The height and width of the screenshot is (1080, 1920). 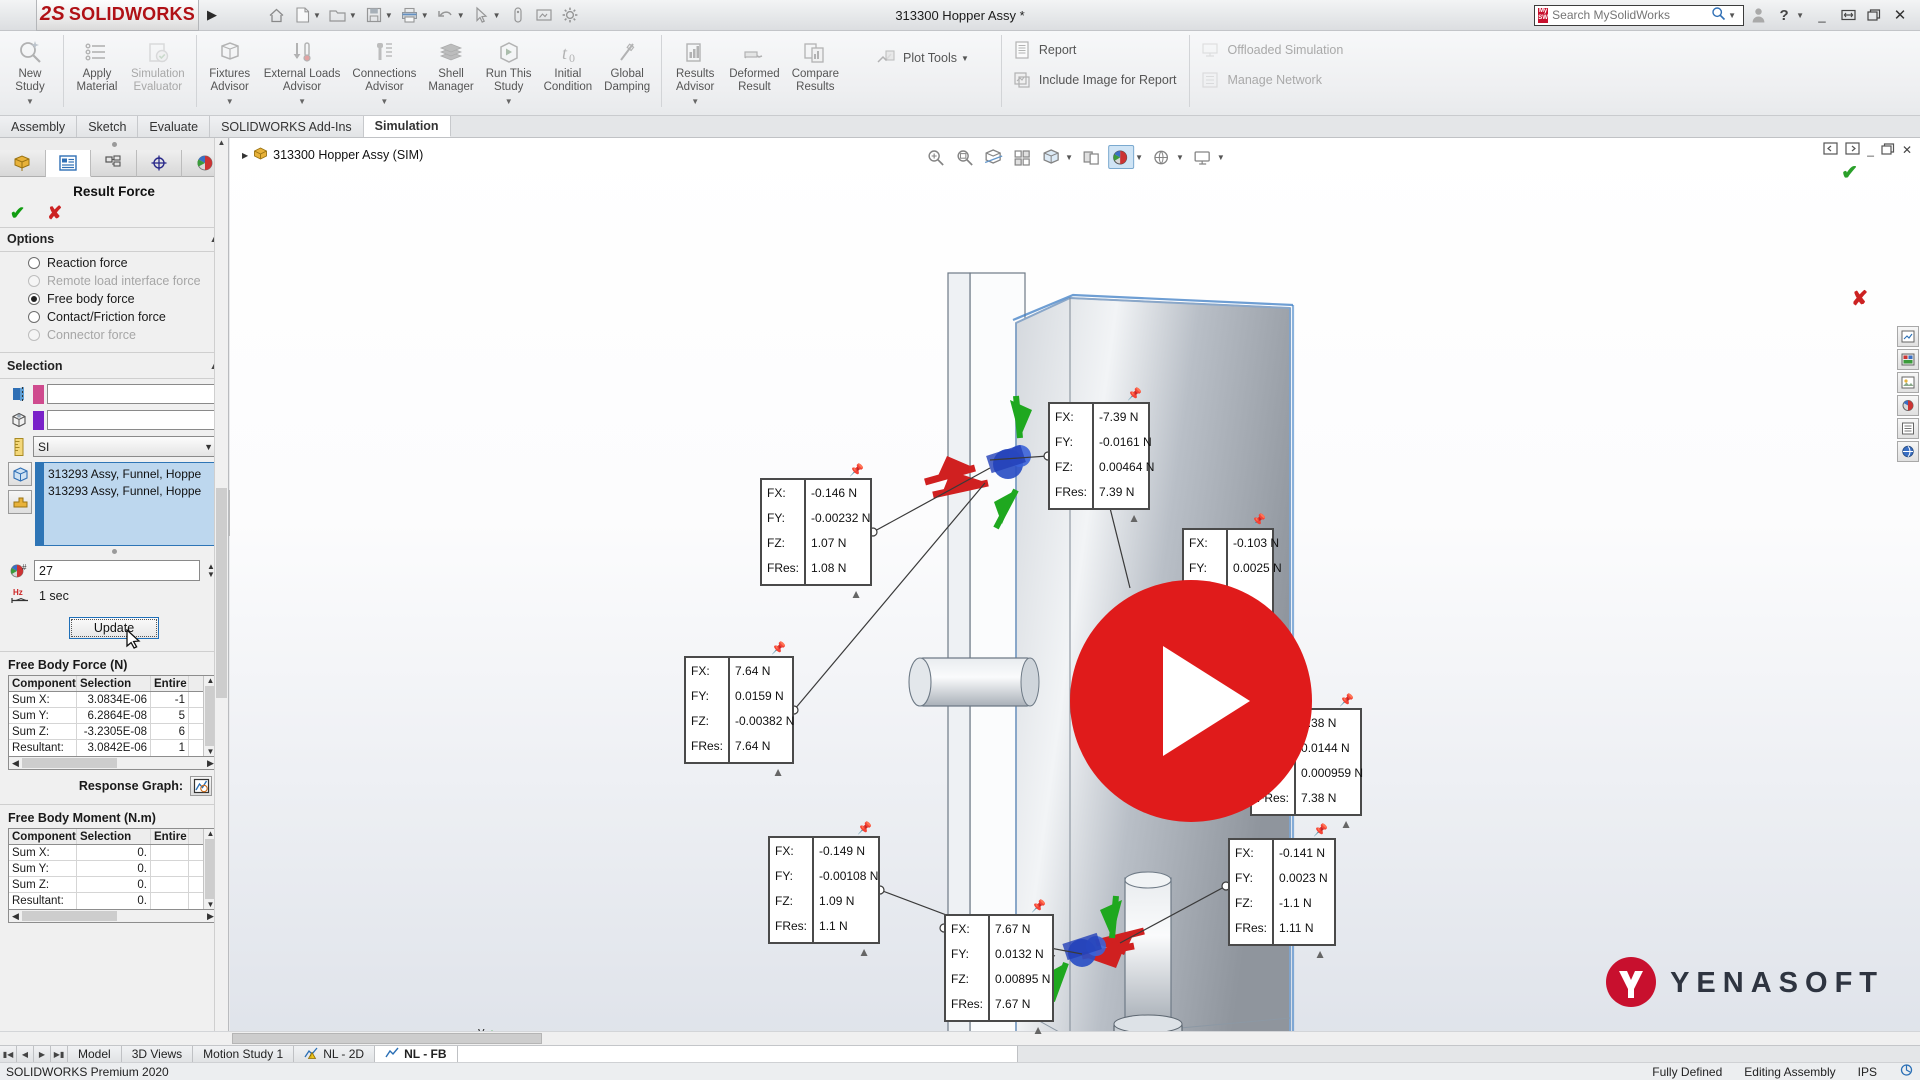 I want to click on table-row: Sum Z: 0., so click(x=106, y=885).